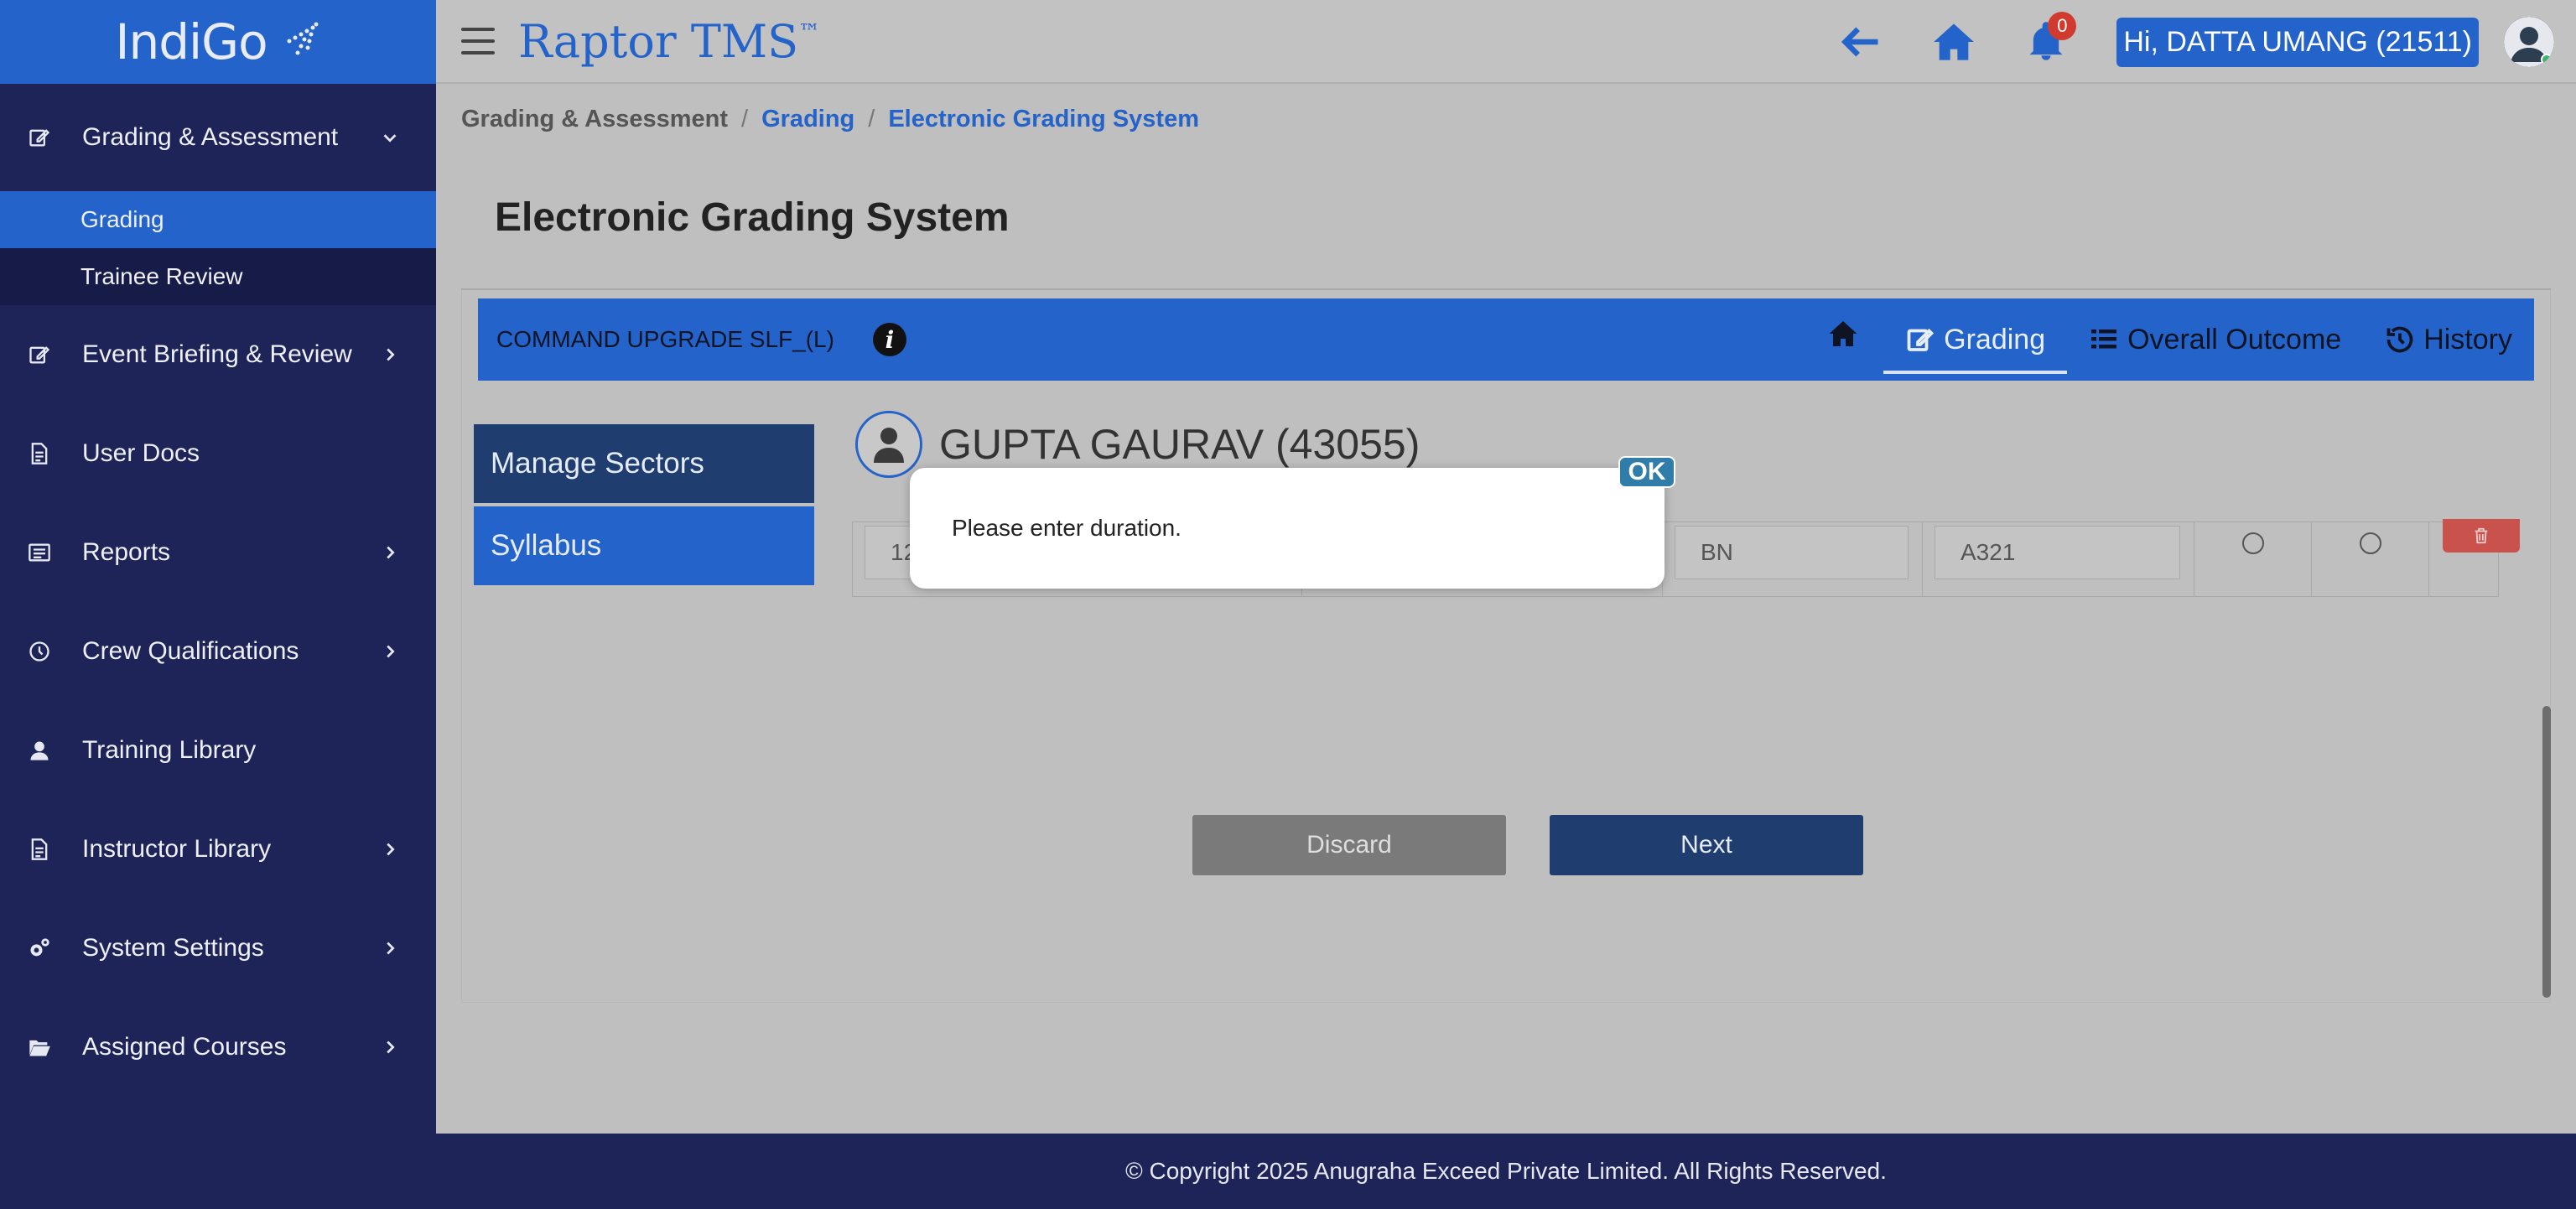 This screenshot has width=2576, height=1209. I want to click on clock-icon, so click(39, 651).